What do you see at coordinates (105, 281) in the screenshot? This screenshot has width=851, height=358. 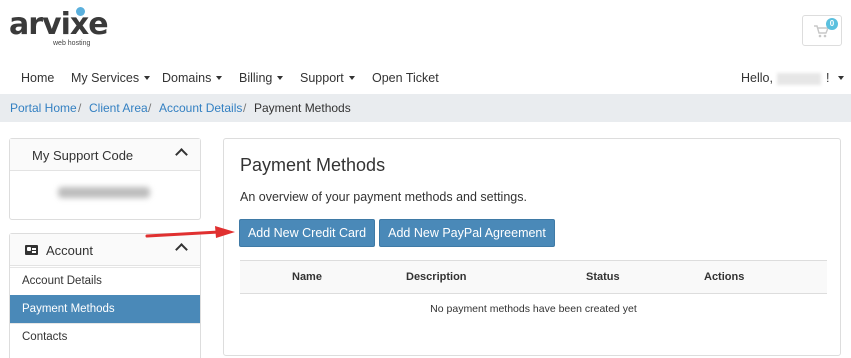 I see `sidebar-item-account-details: Account Details` at bounding box center [105, 281].